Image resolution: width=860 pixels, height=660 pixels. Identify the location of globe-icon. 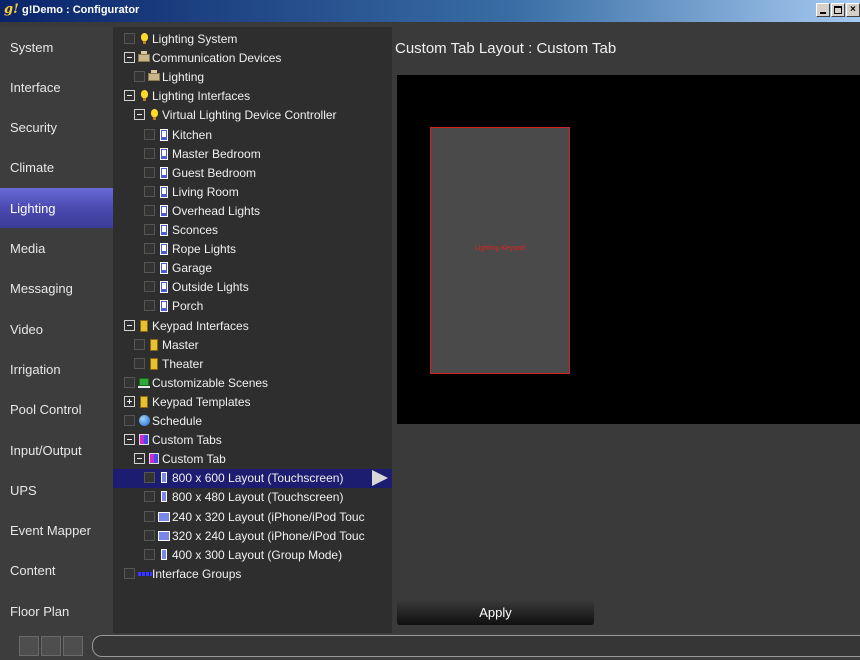
(144, 421).